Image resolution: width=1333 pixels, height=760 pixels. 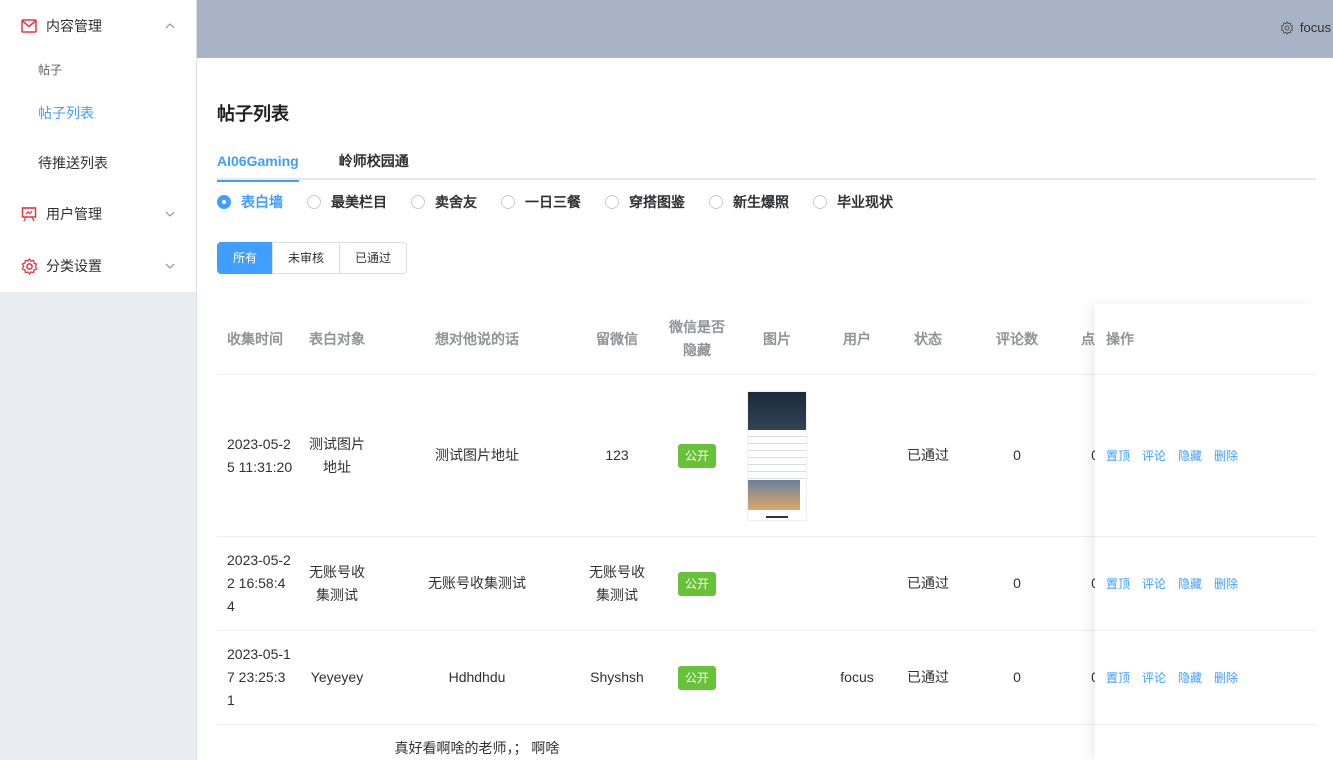 What do you see at coordinates (253, 114) in the screenshot?
I see `page-title: 帖子列表` at bounding box center [253, 114].